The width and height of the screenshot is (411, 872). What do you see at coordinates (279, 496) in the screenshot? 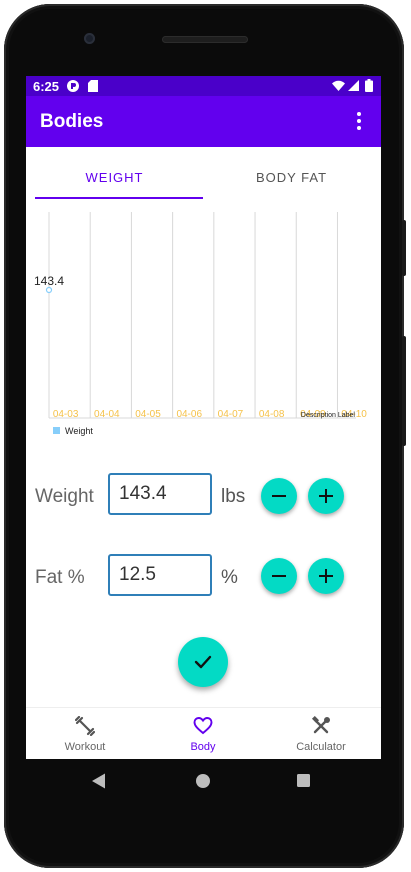
I see `weight-decrement-button` at bounding box center [279, 496].